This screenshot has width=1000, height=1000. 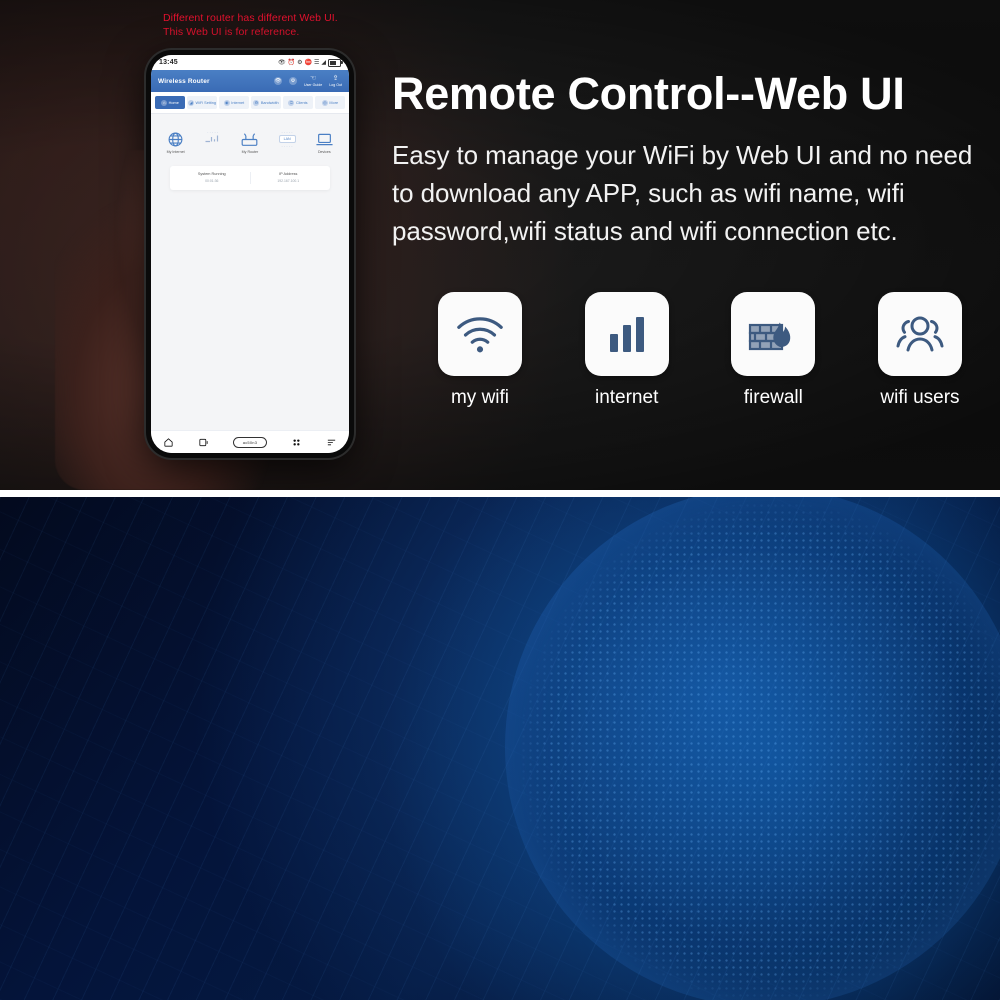 I want to click on feature-firewall: firewall, so click(x=773, y=350).